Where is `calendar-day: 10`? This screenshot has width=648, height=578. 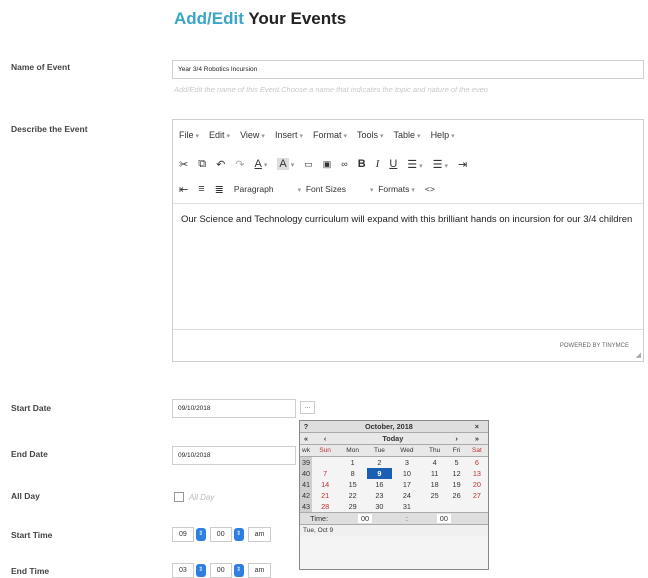 calendar-day: 10 is located at coordinates (407, 473).